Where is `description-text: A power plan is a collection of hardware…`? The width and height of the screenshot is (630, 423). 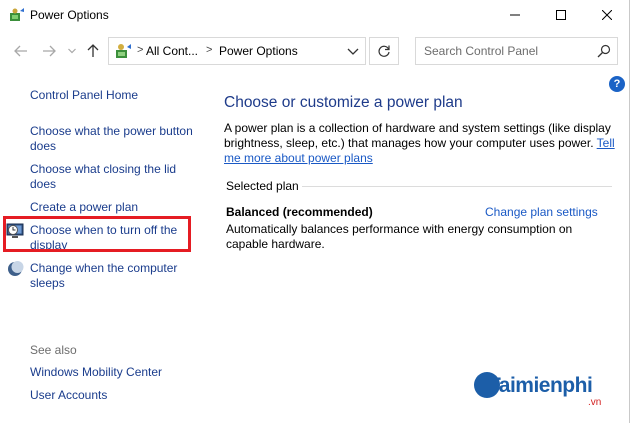
description-text: A power plan is a collection of hardware… is located at coordinates (420, 143).